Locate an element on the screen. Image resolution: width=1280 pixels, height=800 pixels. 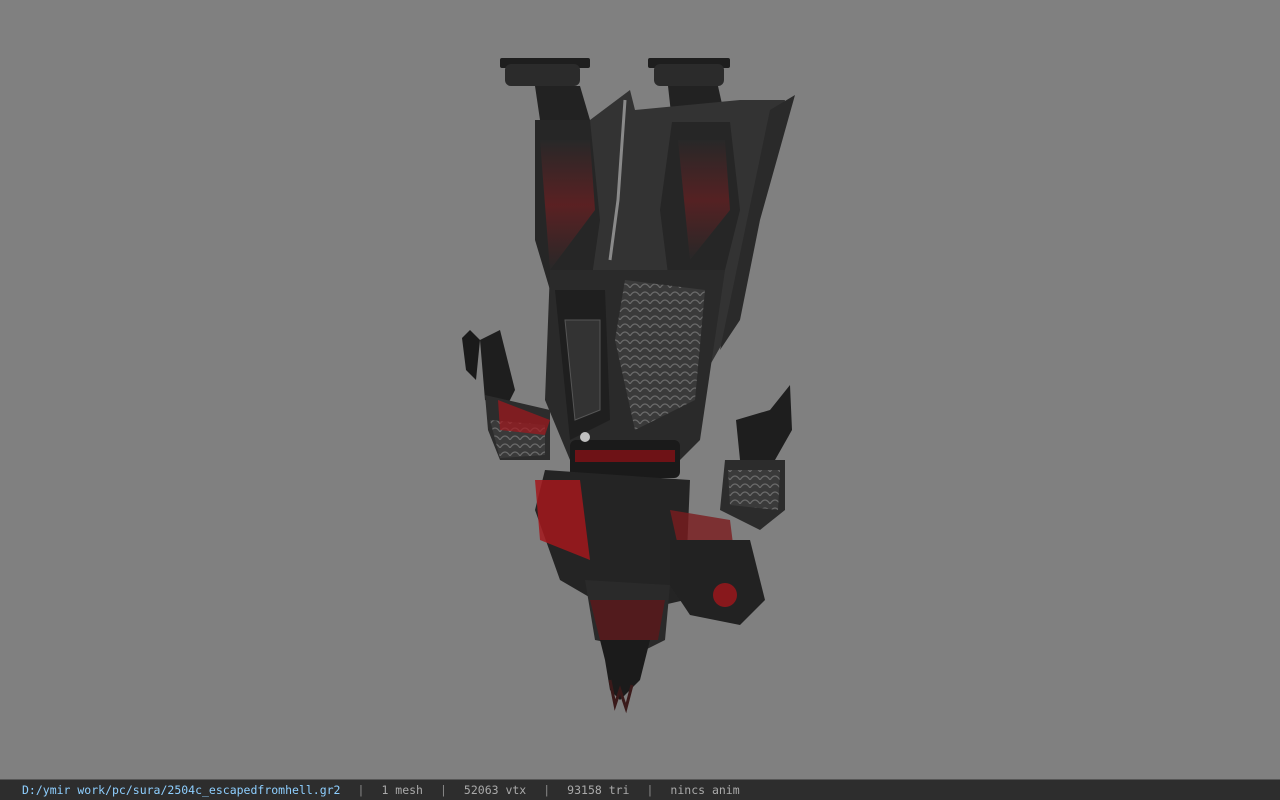
anim-status: nincs anim is located at coordinates (705, 790).